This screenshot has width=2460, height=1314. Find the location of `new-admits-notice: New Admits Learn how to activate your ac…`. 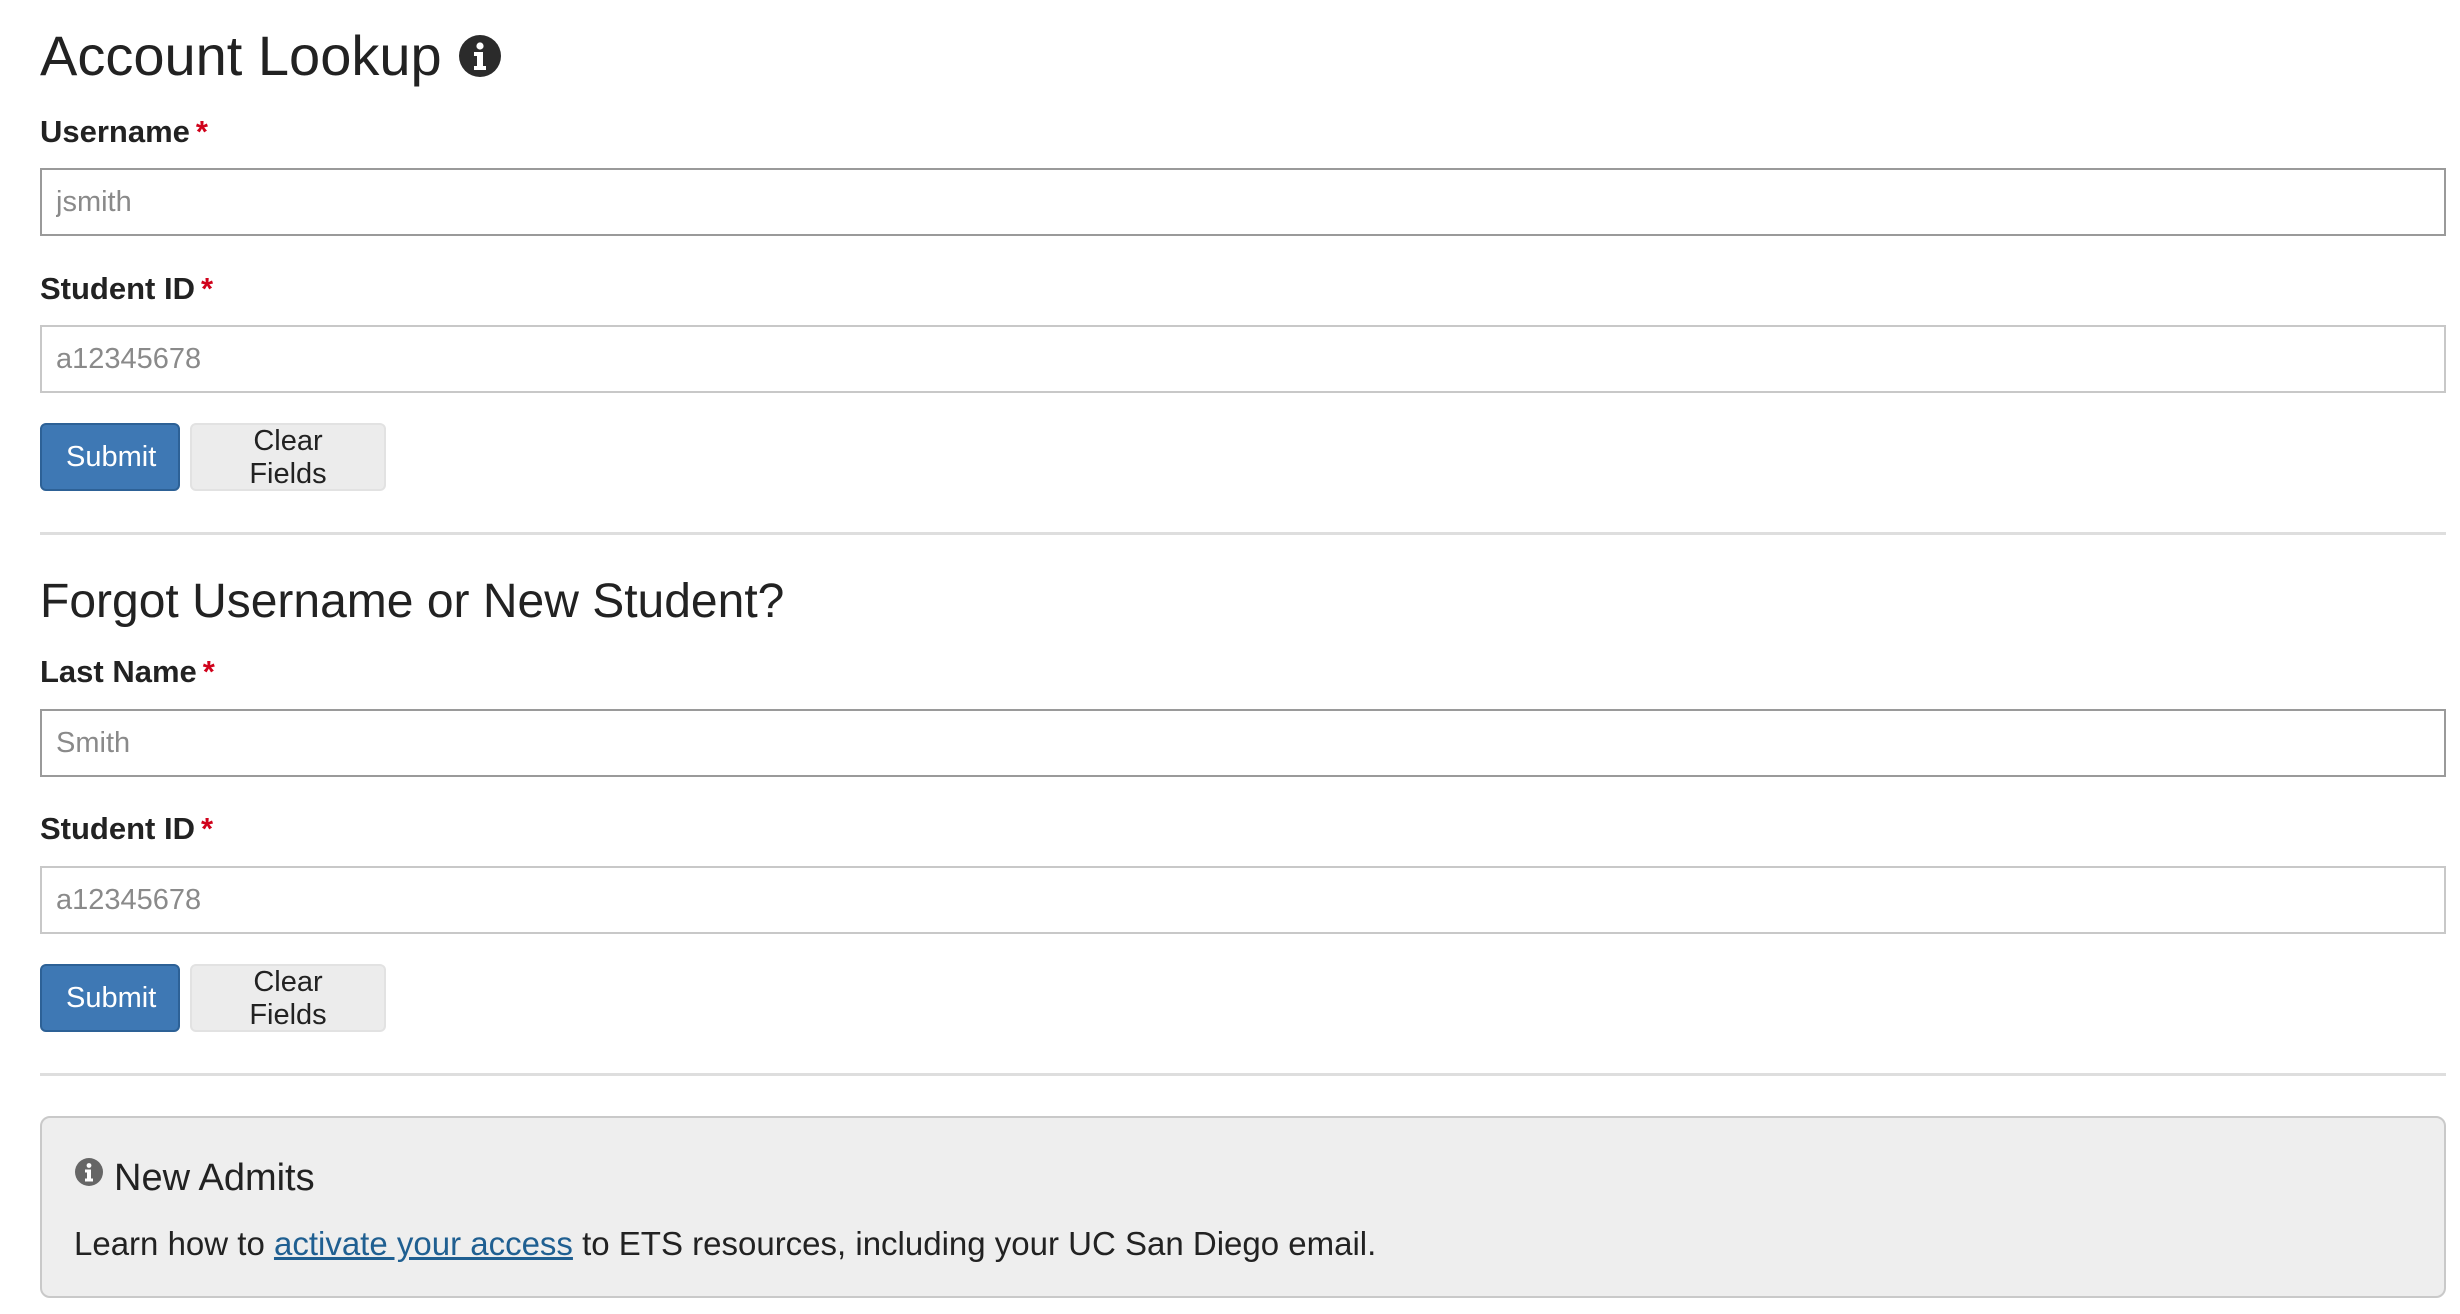

new-admits-notice: New Admits Learn how to activate your ac… is located at coordinates (1243, 1207).